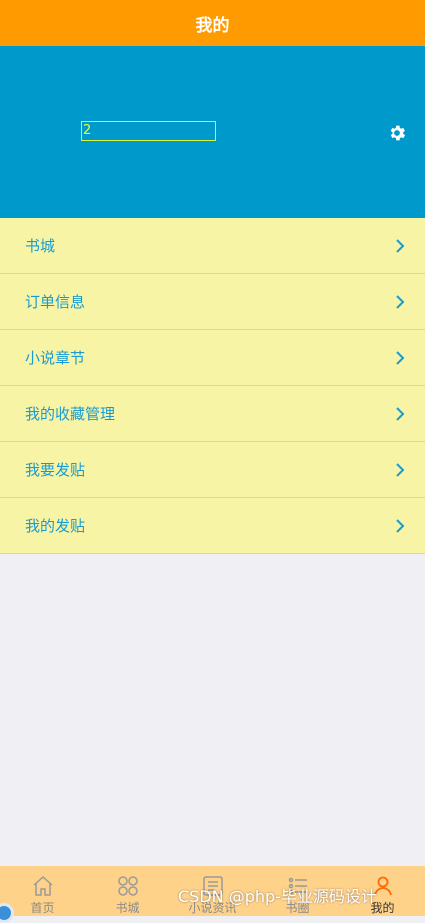 Image resolution: width=425 pixels, height=923 pixels. Describe the element at coordinates (212, 470) in the screenshot. I see `menu-item-new-post: 我要发贴` at that location.